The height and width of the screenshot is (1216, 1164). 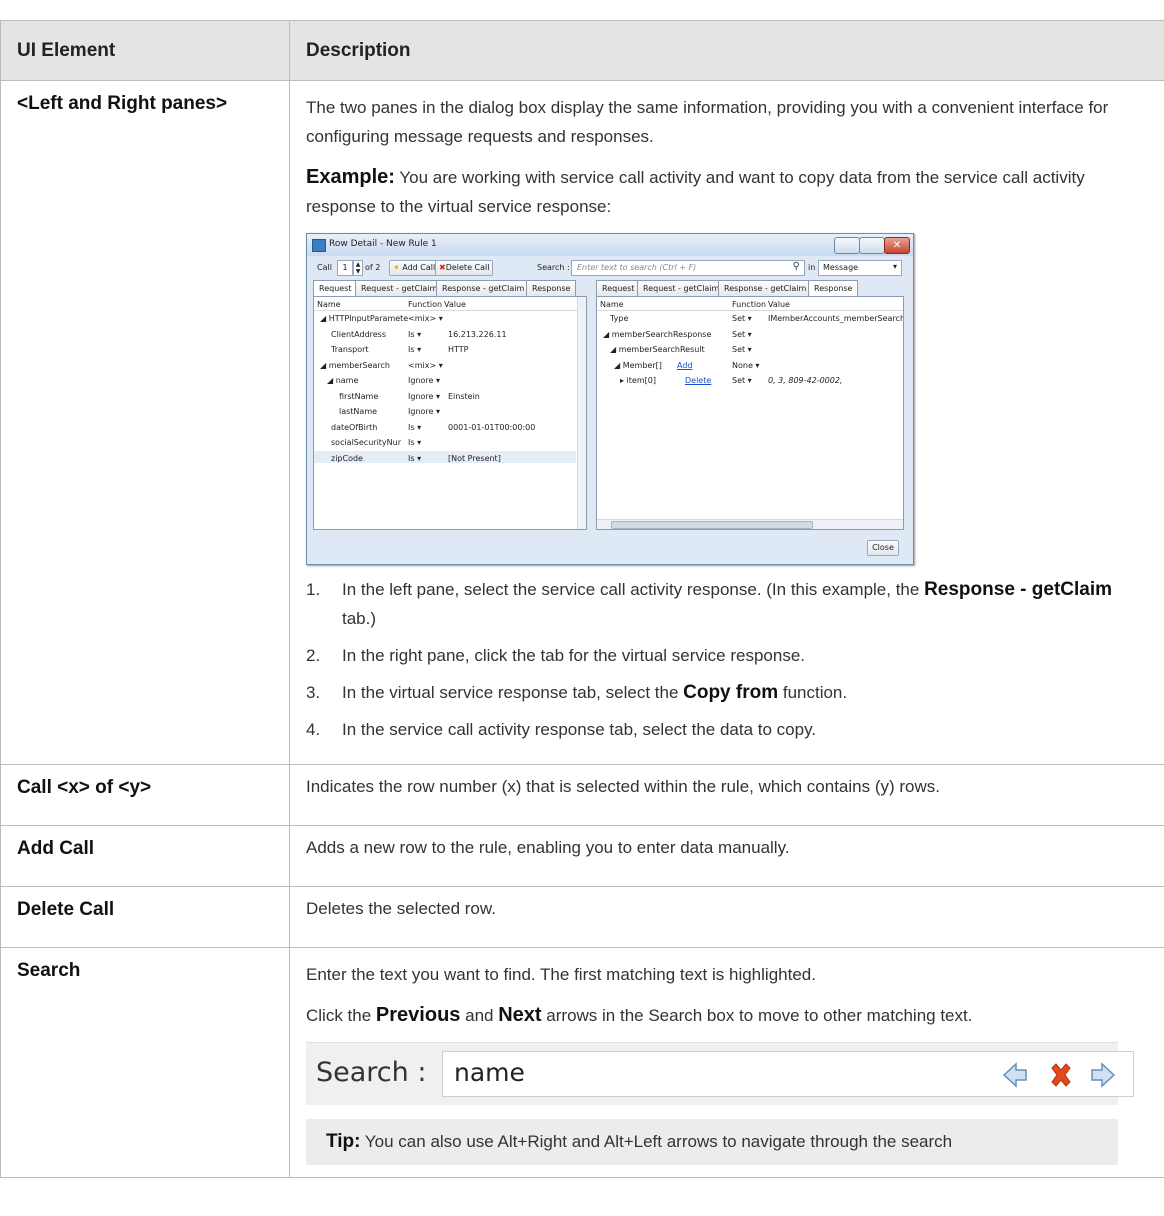 What do you see at coordinates (553, 267) in the screenshot?
I see `search-label: Search :` at bounding box center [553, 267].